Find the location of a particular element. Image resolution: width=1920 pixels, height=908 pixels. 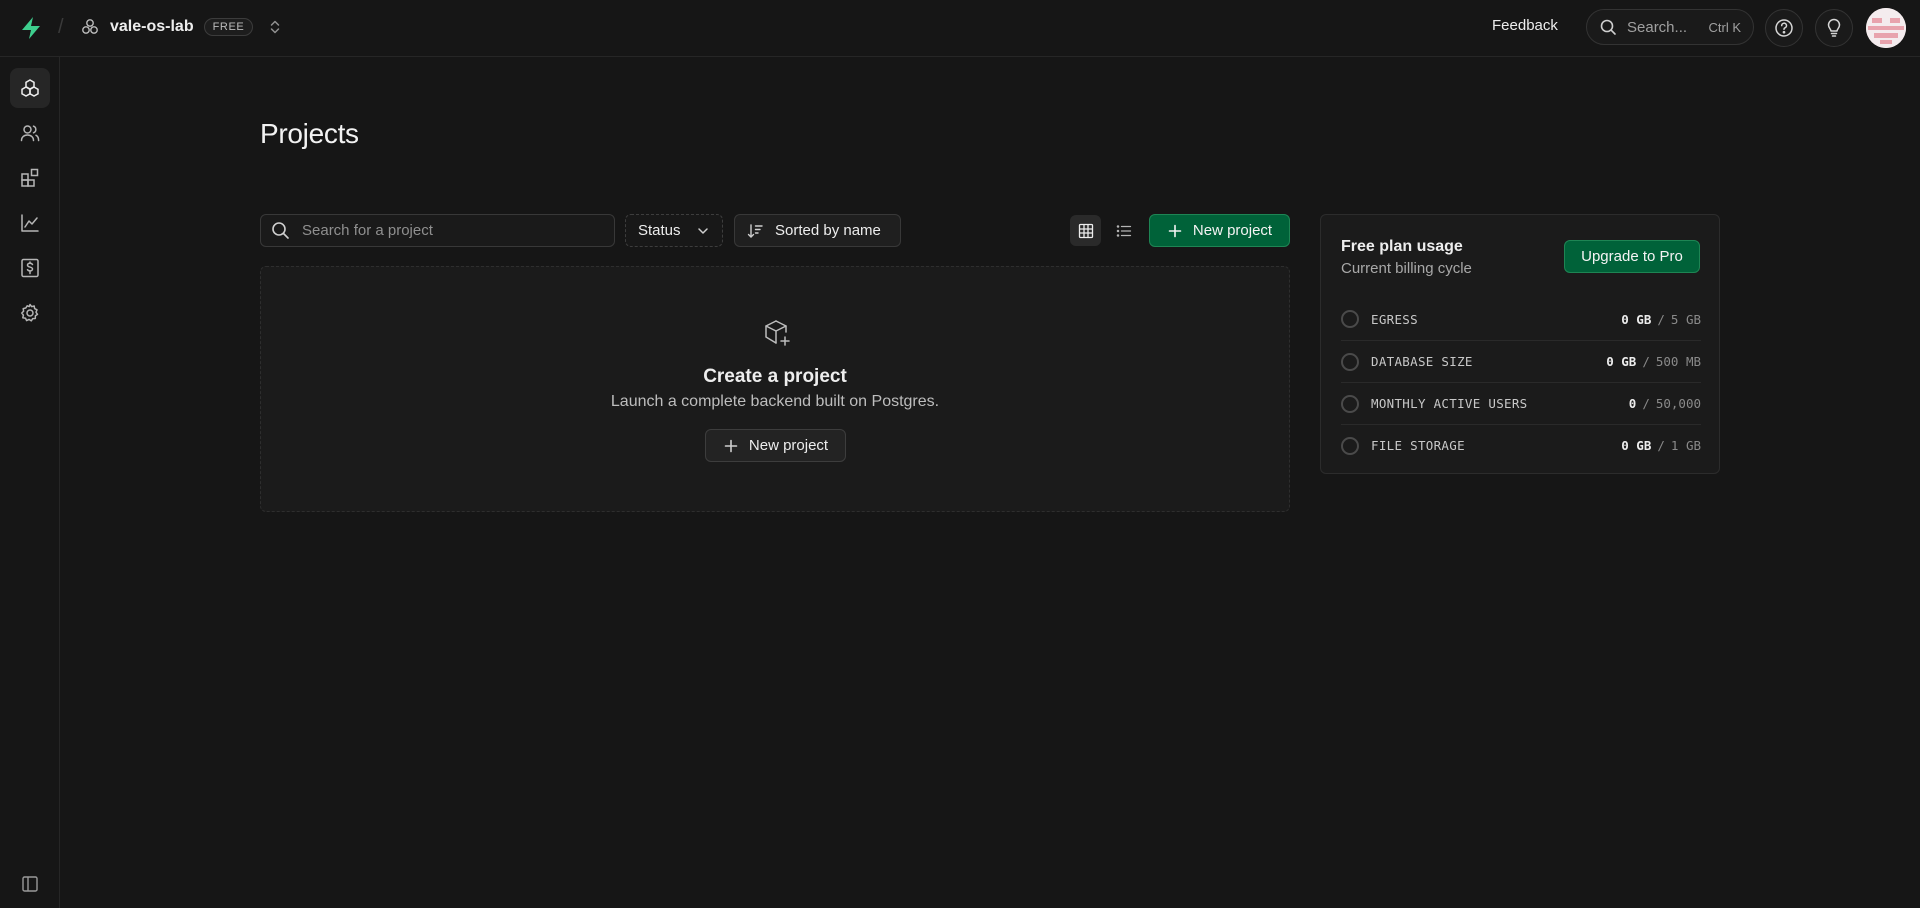

sidebar-item-team is located at coordinates (30, 133).